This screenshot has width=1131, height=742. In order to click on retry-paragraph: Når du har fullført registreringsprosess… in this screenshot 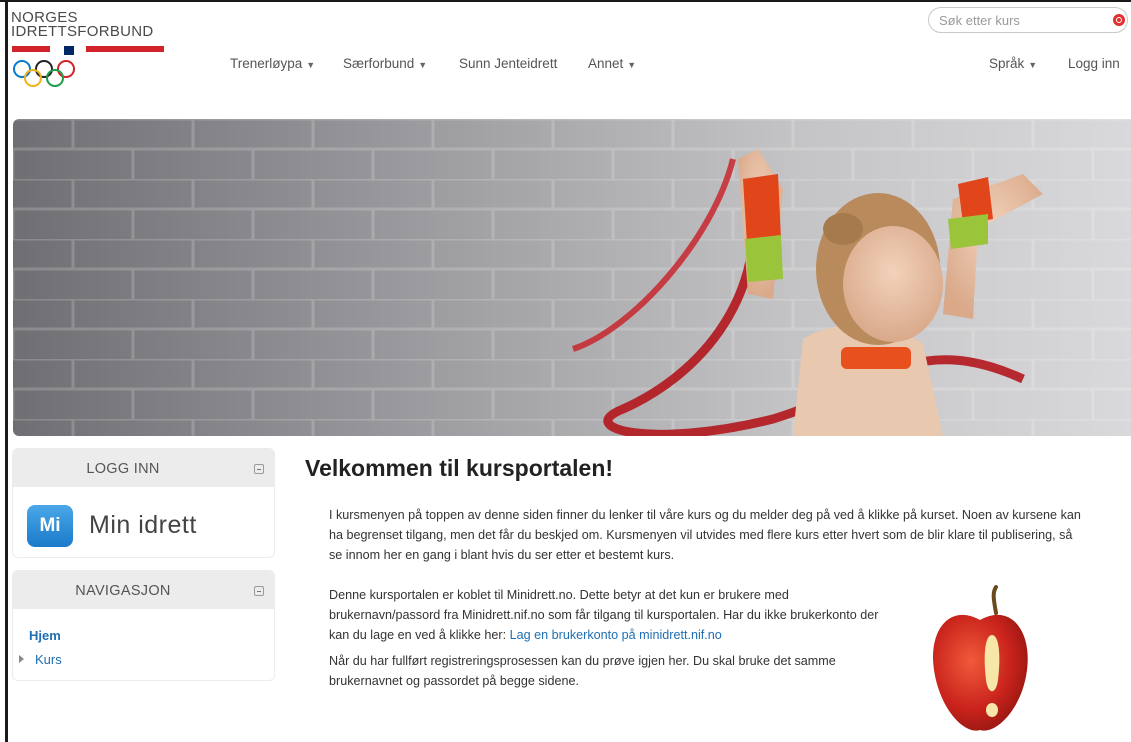, I will do `click(582, 671)`.